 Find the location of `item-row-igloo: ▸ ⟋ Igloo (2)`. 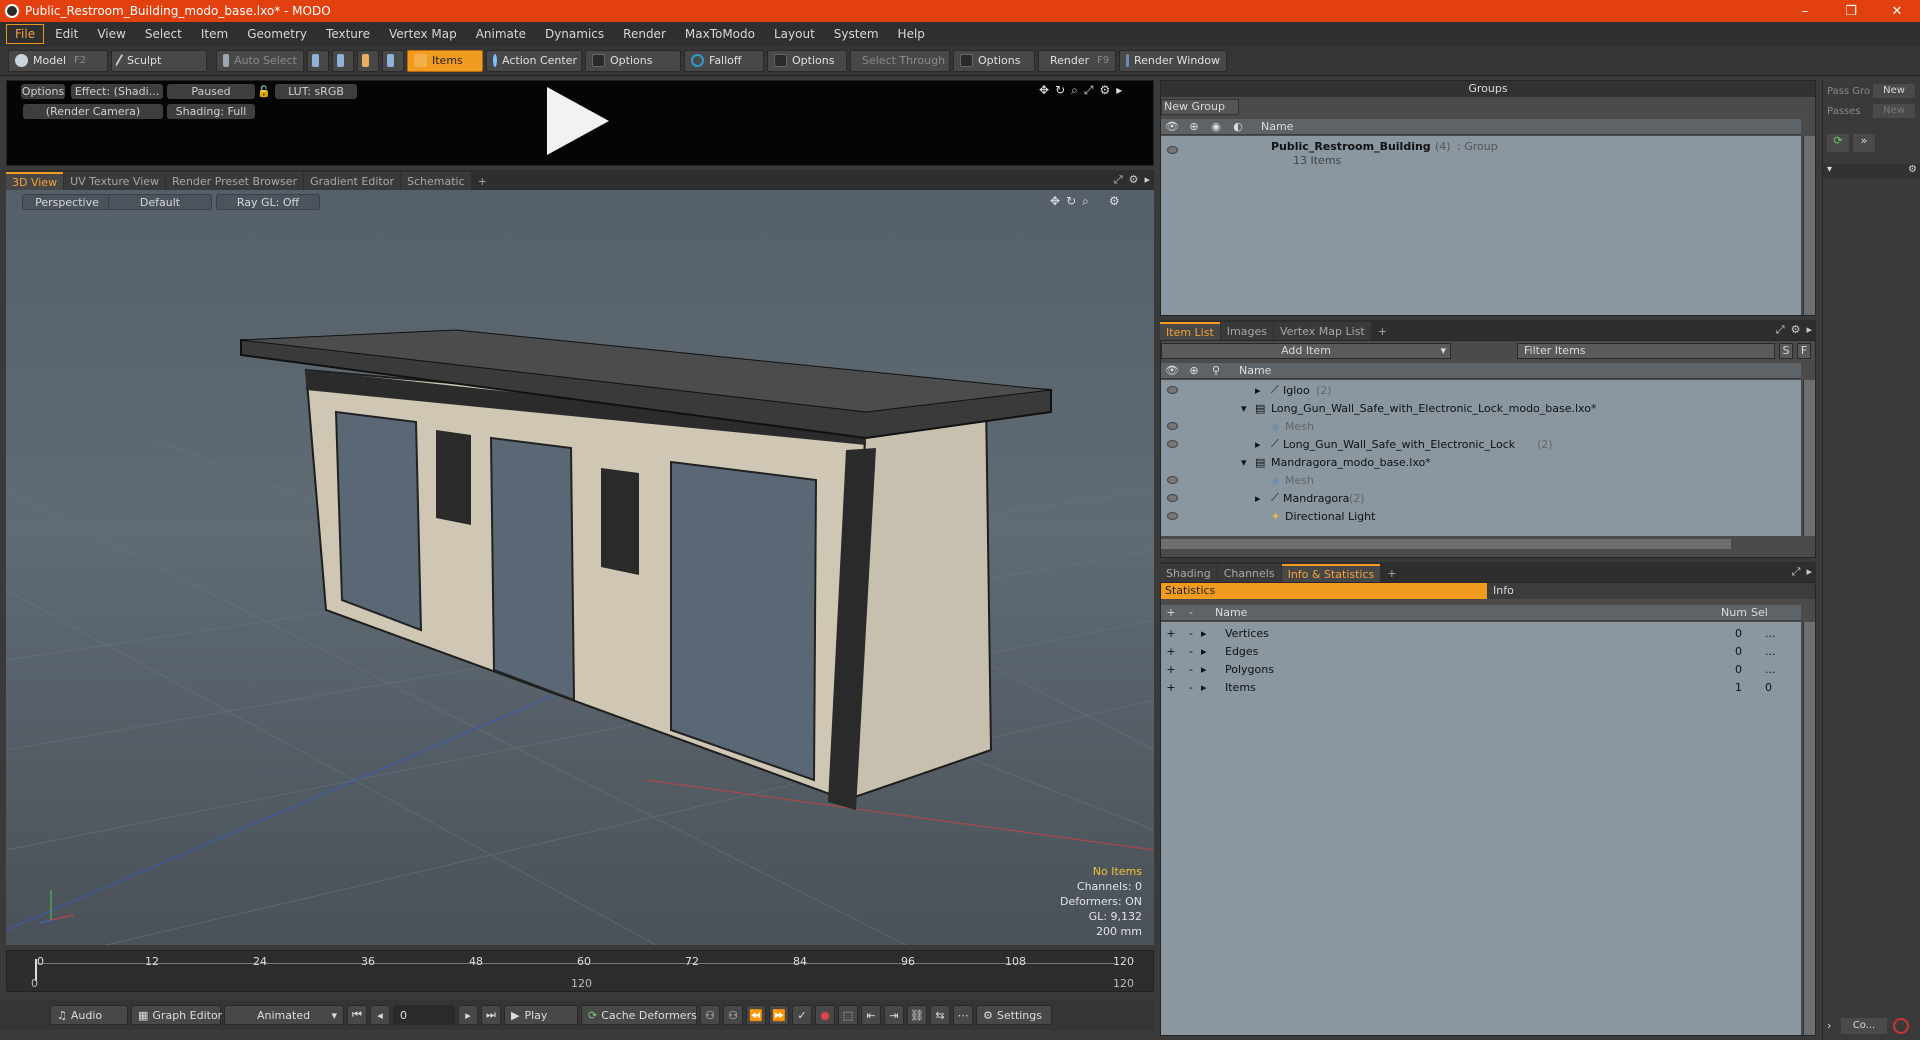

item-row-igloo: ▸ ⟋ Igloo (2) is located at coordinates (1481, 390).